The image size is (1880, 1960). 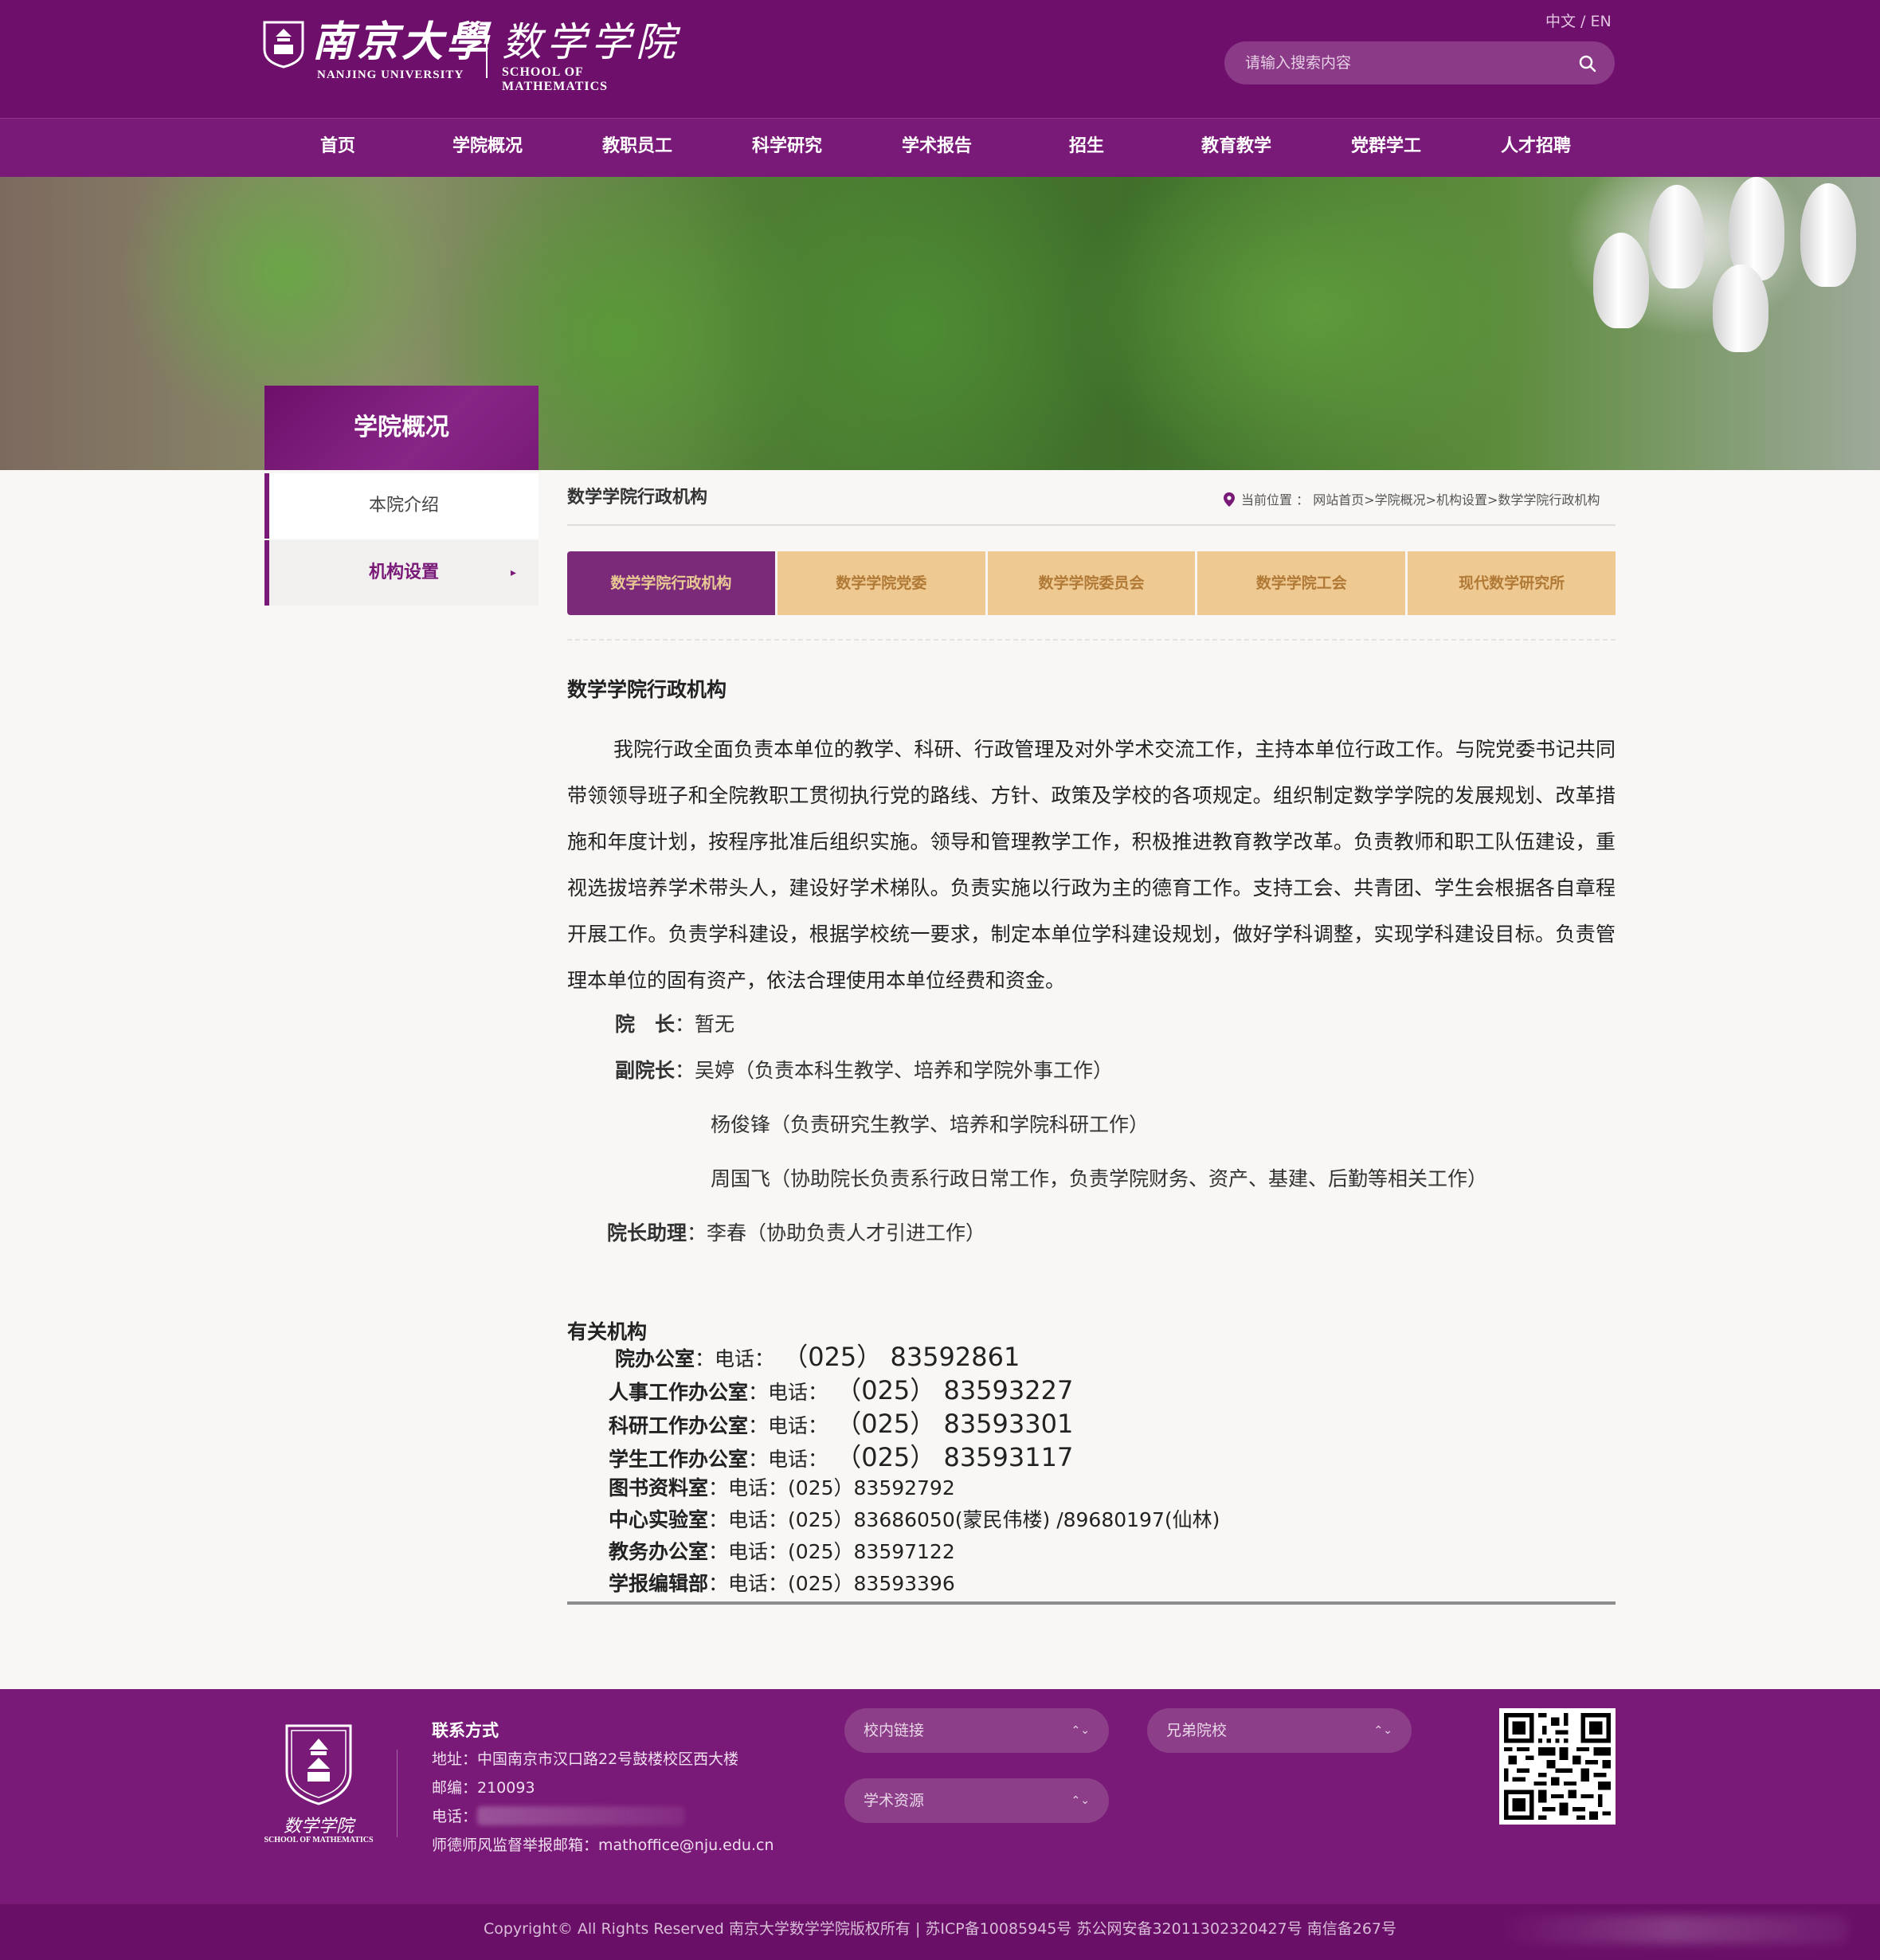 What do you see at coordinates (976, 1800) in the screenshot?
I see `academic-resources-select: 学术资源 ⌃⌄` at bounding box center [976, 1800].